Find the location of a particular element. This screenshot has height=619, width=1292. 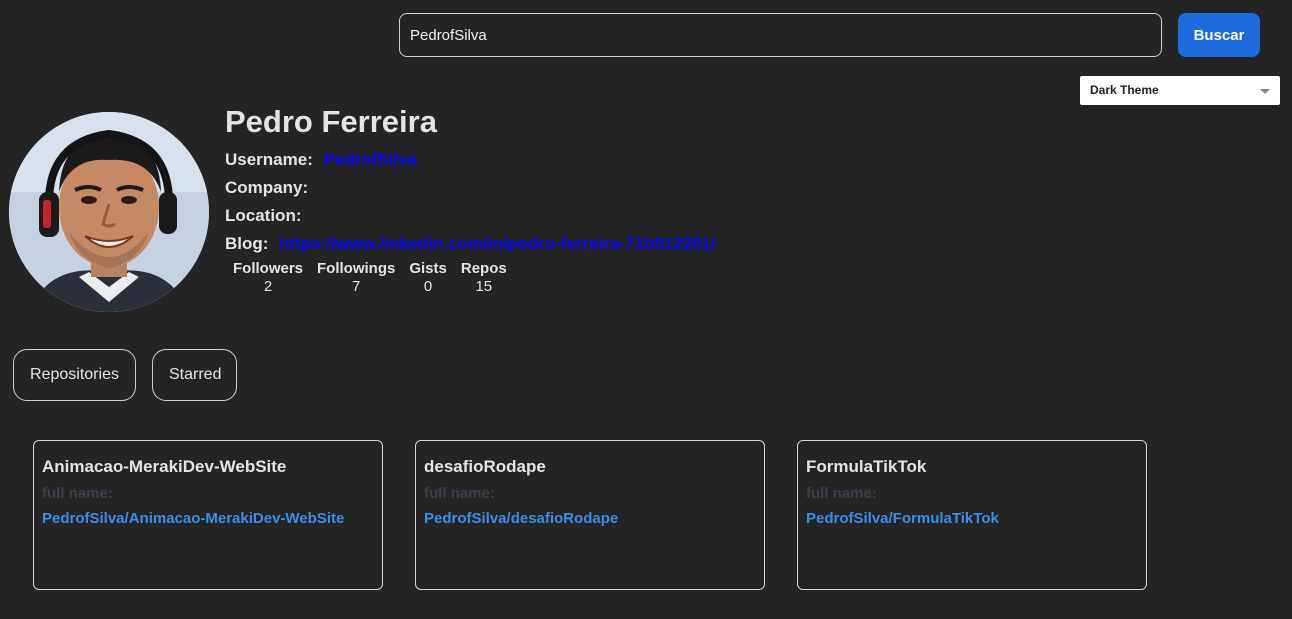

company-row: Company: is located at coordinates (266, 188).